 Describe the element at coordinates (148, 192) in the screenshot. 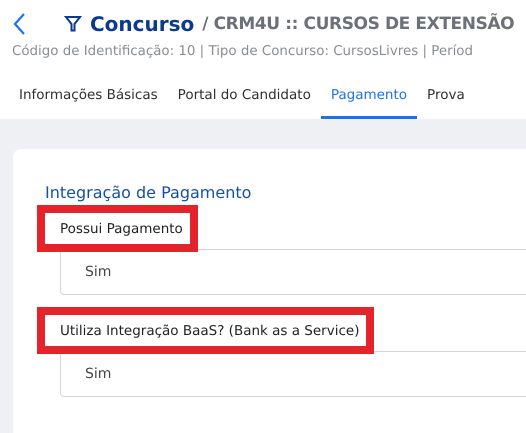

I see `section-title: Integração de Pagamento` at that location.